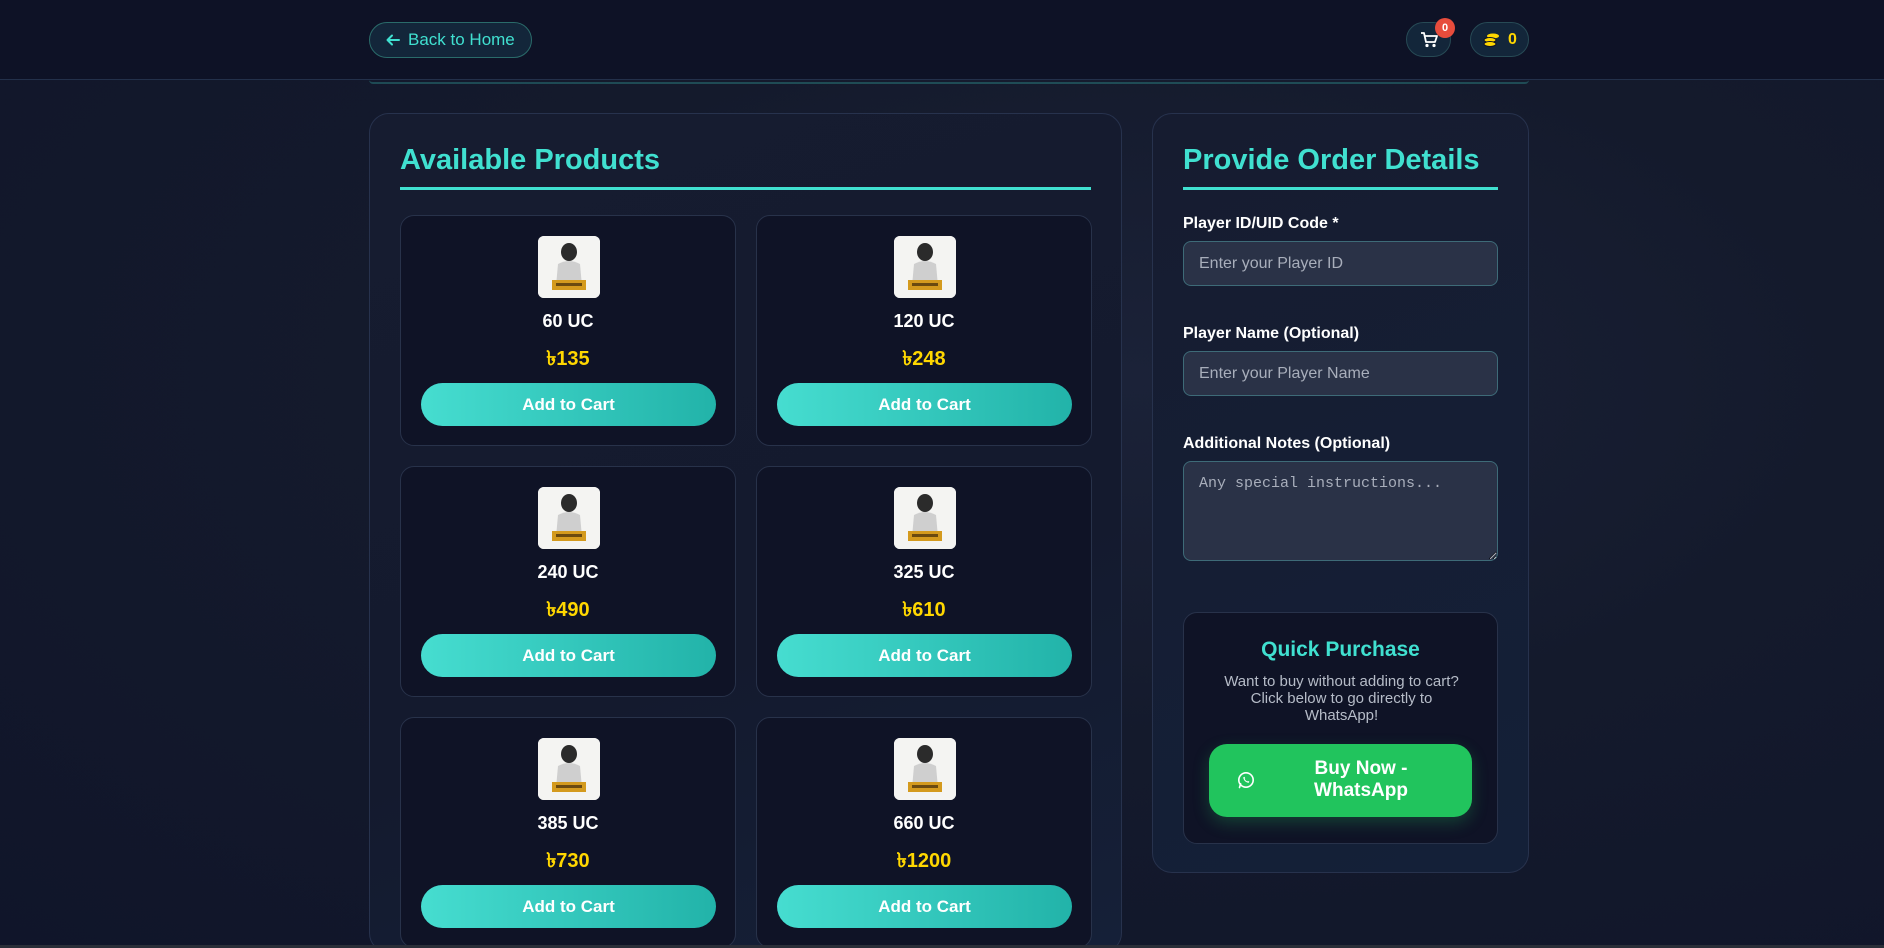 The image size is (1884, 948). Describe the element at coordinates (924, 321) in the screenshot. I see `product-name: 120 UC` at that location.